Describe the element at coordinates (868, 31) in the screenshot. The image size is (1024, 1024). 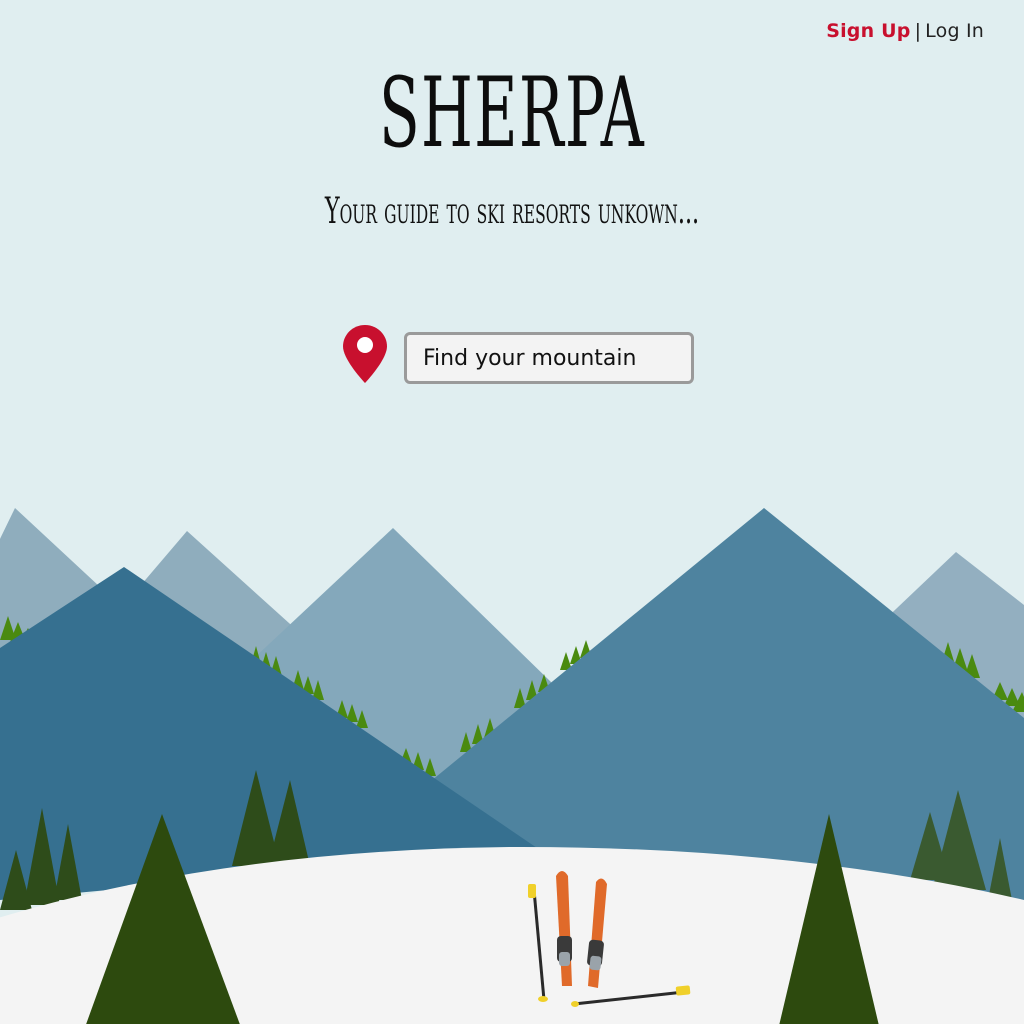
I see `sign-up-link: Sign Up` at that location.